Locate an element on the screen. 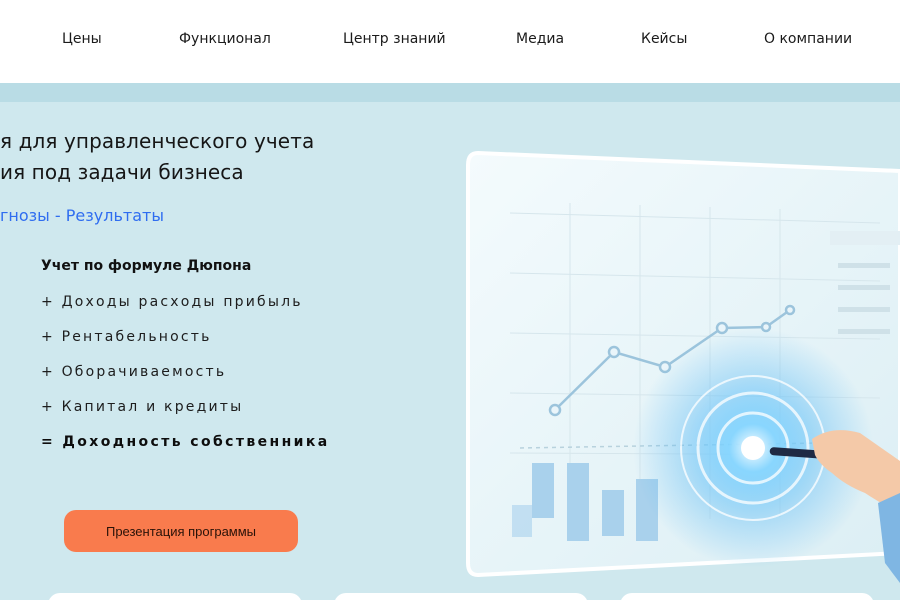 This screenshot has height=600, width=900. tagline-results: Результаты is located at coordinates (114, 215).